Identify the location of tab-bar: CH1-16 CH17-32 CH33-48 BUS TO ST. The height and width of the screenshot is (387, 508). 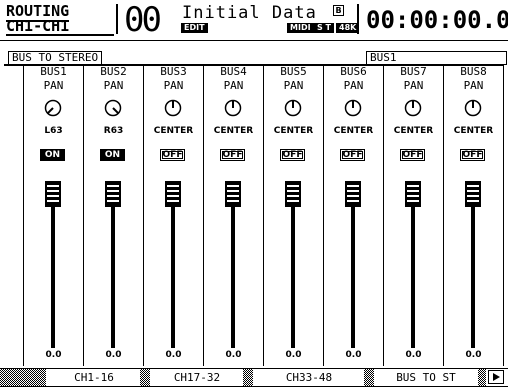
(254, 377).